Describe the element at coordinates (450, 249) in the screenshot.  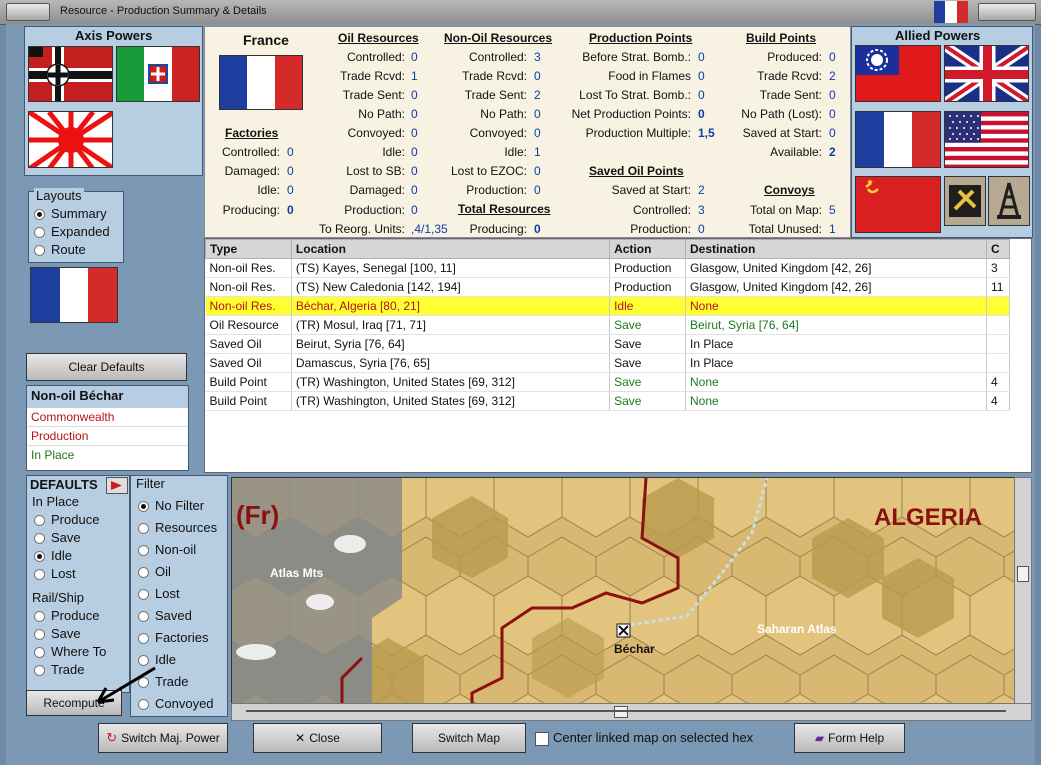
I see `col-location: Location` at that location.